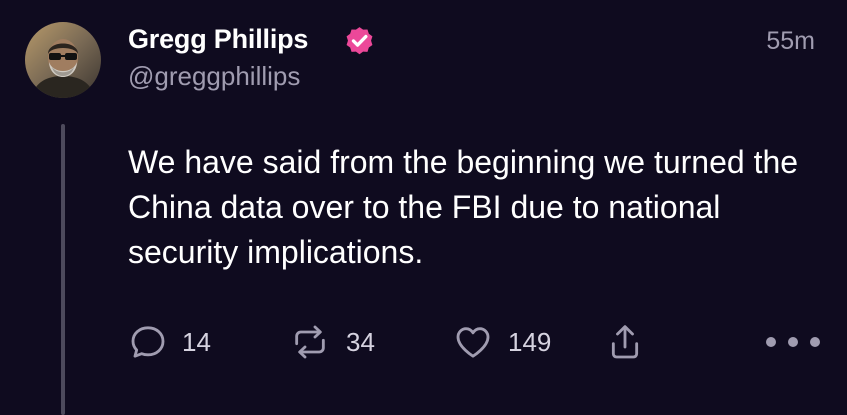  I want to click on repost-button: 34, so click(331, 342).